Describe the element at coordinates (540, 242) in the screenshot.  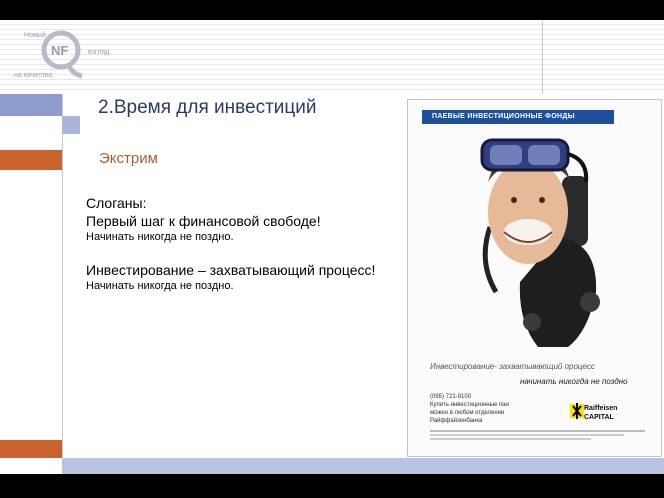
I see `diver-illustration` at that location.